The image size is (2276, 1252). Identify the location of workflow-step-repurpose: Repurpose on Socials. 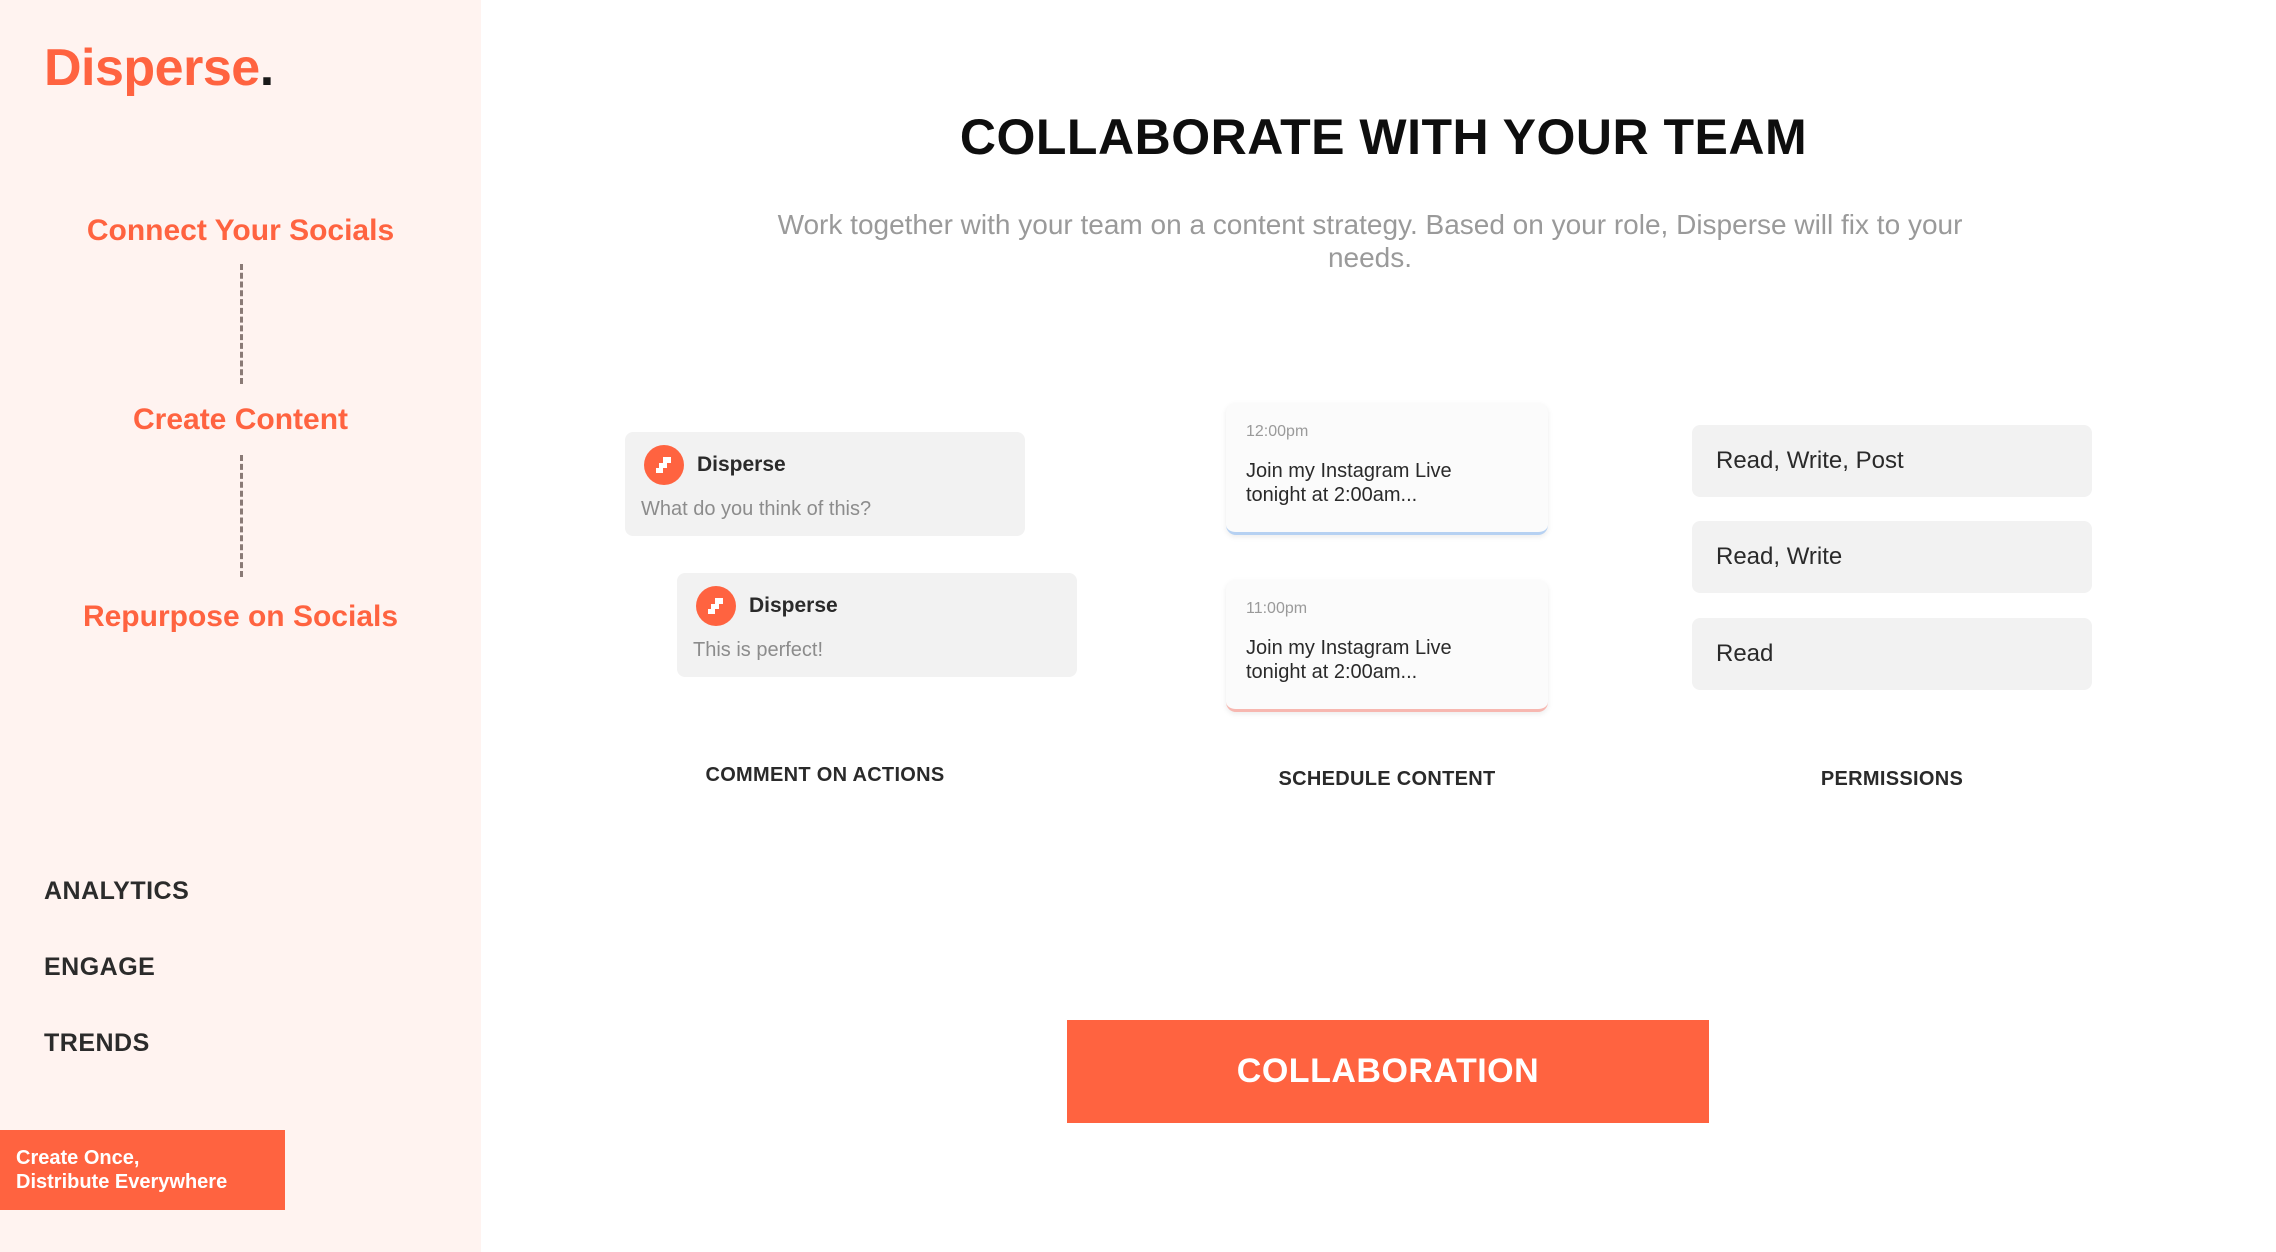
(240, 617).